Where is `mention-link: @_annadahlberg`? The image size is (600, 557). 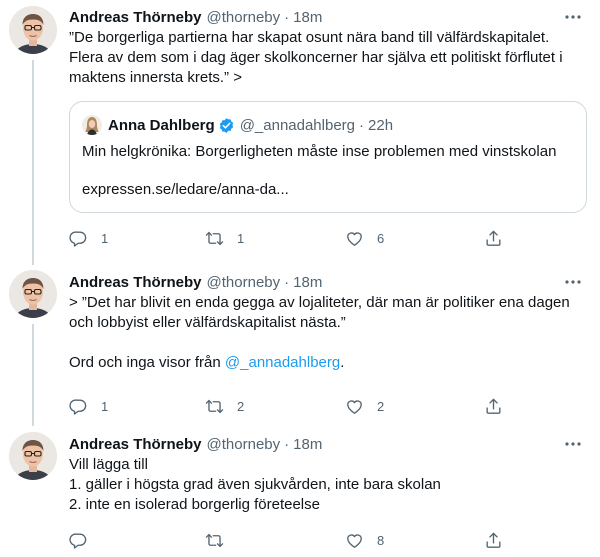 mention-link: @_annadahlberg is located at coordinates (282, 362).